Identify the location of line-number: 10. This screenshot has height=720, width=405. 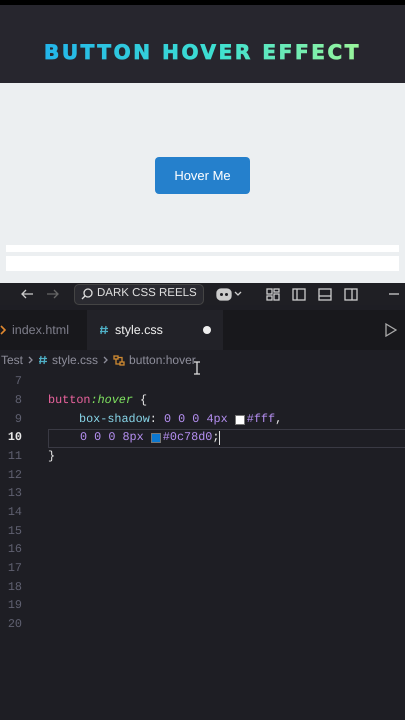
(14, 437).